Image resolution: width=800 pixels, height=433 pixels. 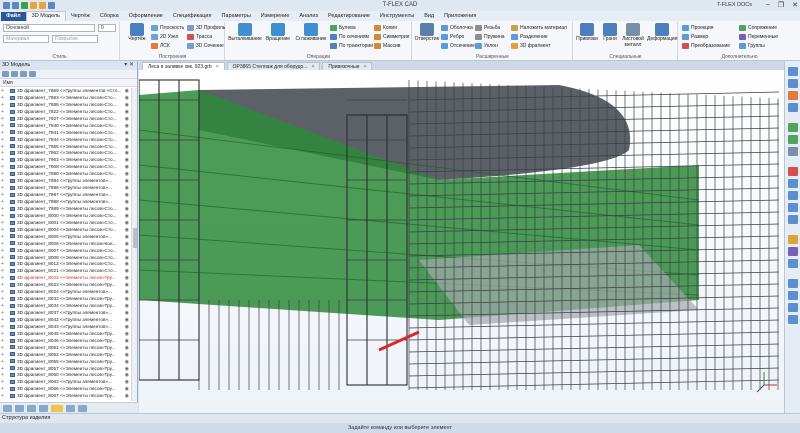 What do you see at coordinates (349, 37) in the screenshot?
I see `loft-button: По сечениям` at bounding box center [349, 37].